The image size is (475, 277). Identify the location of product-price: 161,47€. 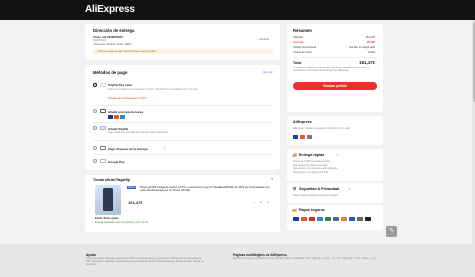
(135, 202).